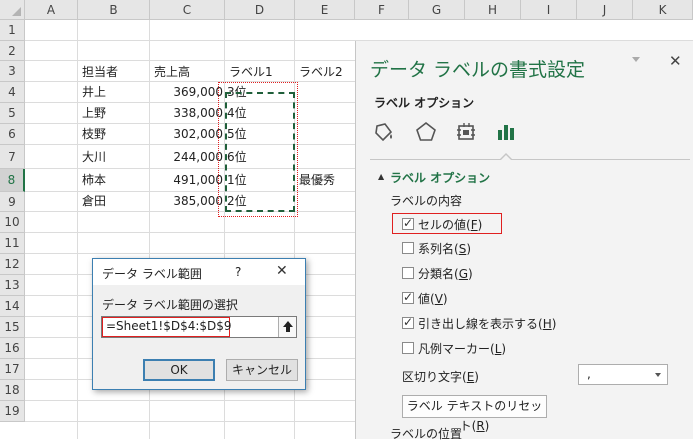 The height and width of the screenshot is (442, 693). I want to click on label-options-tab: ラベル オプション, so click(424, 102).